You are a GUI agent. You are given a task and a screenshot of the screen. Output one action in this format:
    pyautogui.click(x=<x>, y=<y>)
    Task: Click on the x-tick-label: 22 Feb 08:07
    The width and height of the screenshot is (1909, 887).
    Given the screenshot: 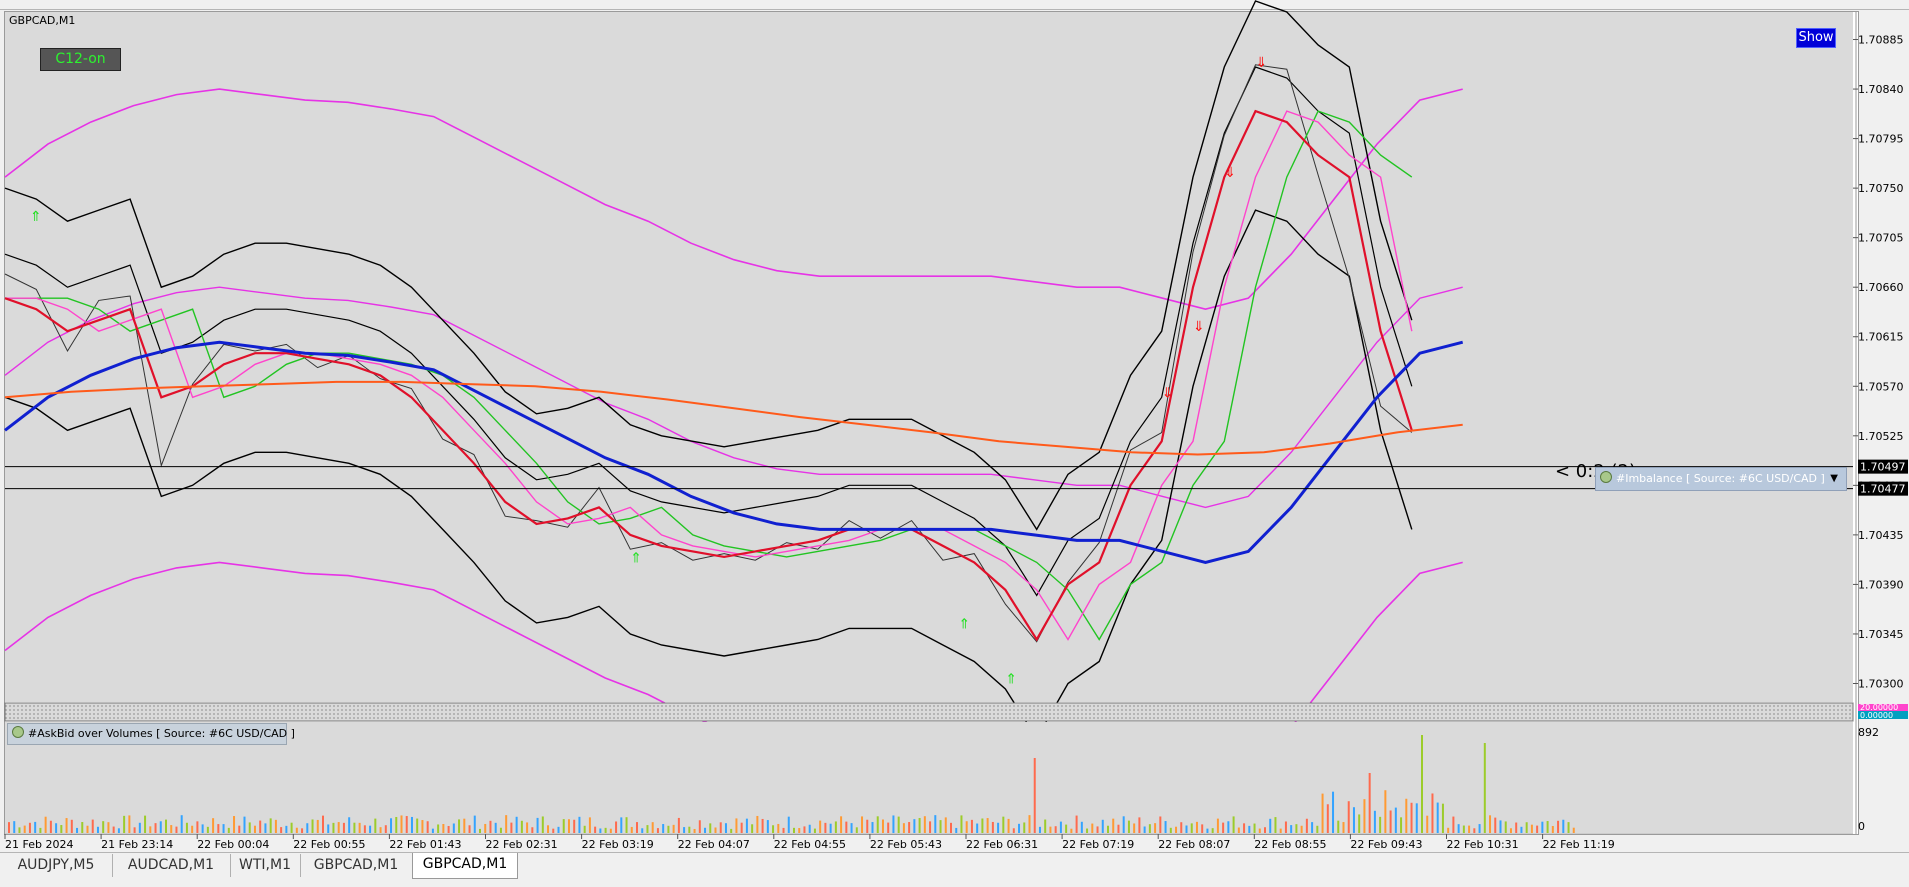 What is the action you would take?
    pyautogui.click(x=1194, y=844)
    